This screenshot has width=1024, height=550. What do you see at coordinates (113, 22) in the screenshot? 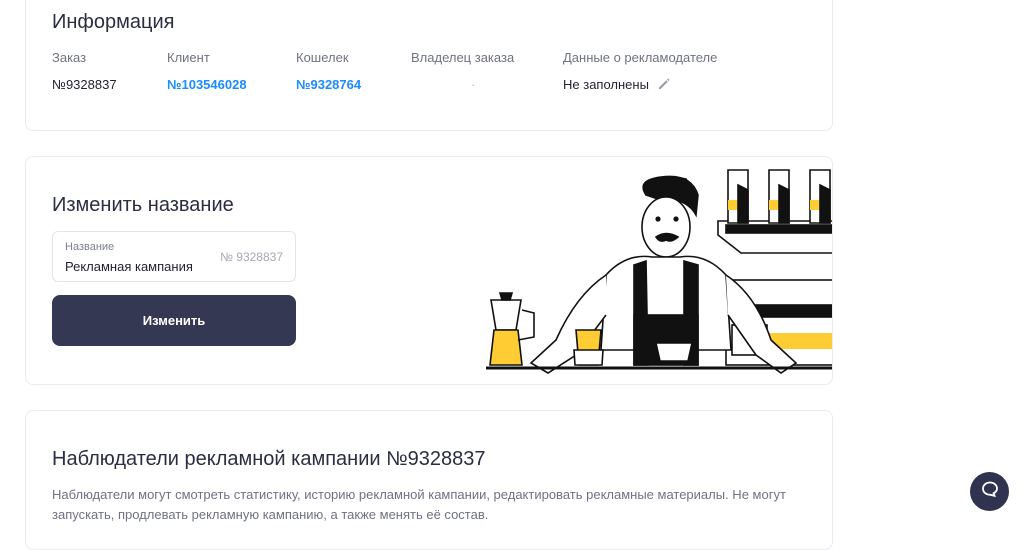
I see `info-title: Информация` at bounding box center [113, 22].